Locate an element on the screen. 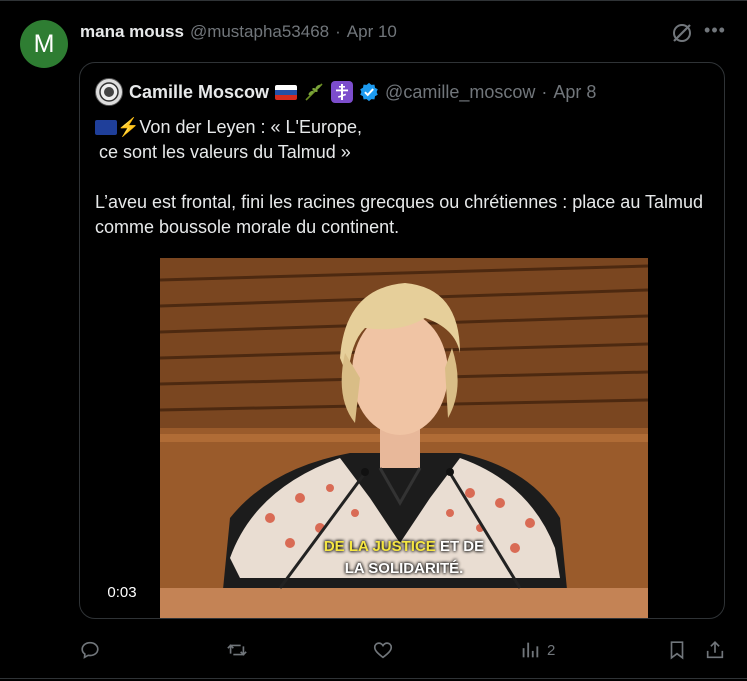  eu-flag-icon is located at coordinates (106, 127).